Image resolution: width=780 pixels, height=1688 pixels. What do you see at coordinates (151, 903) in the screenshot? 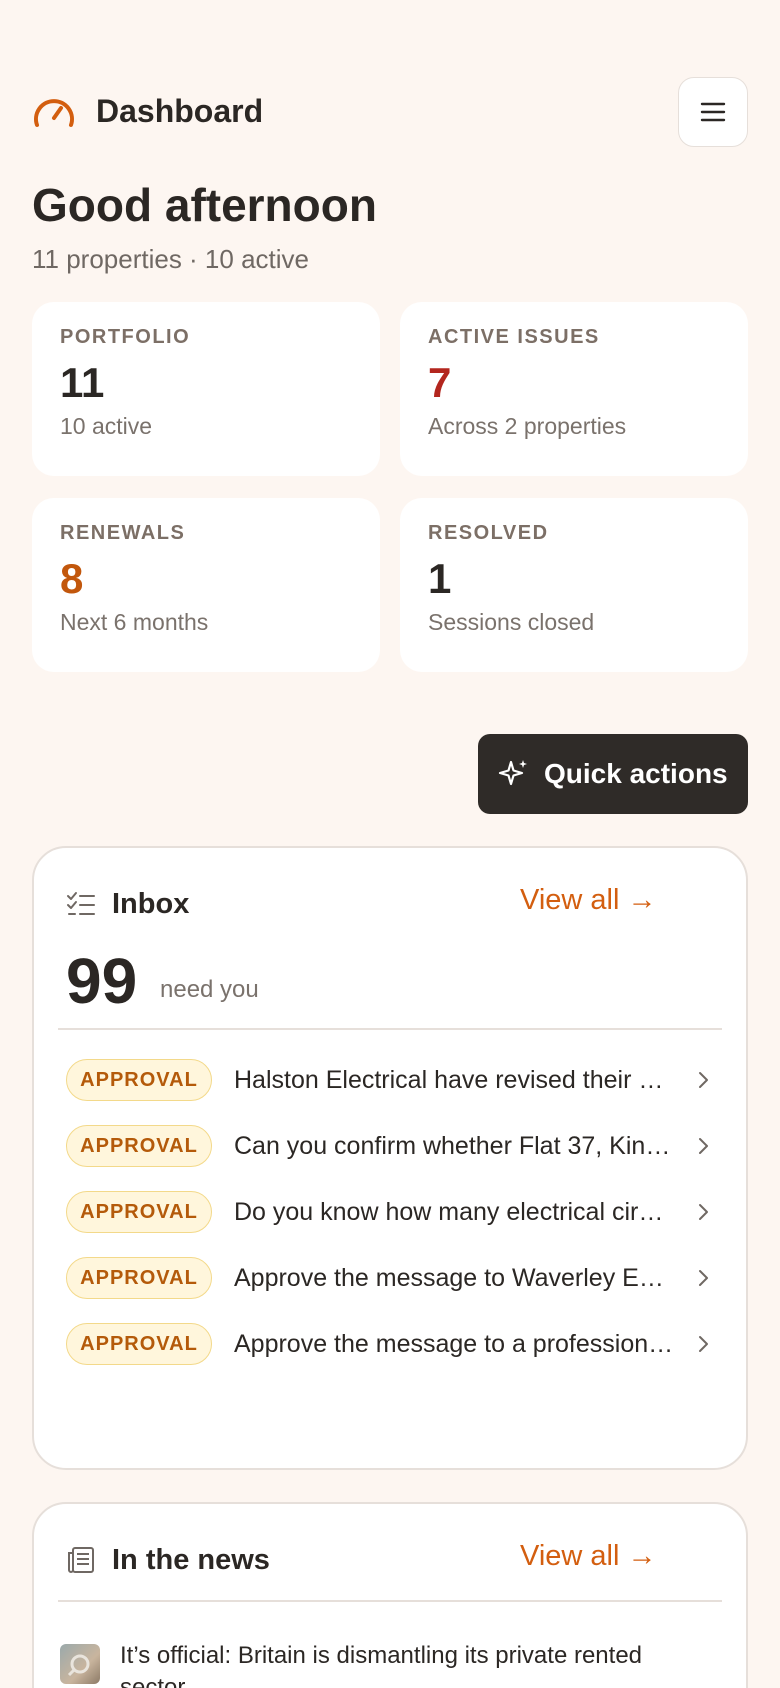
I see `inbox-title: Inbox` at bounding box center [151, 903].